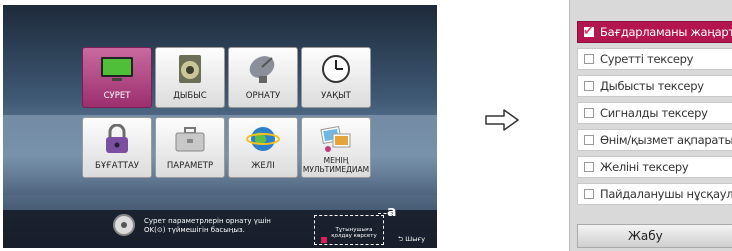 The width and height of the screenshot is (732, 251). What do you see at coordinates (336, 165) in the screenshot?
I see `tile-label: МЕНІҢ МУЛЬТИМЕДИАМ` at bounding box center [336, 165].